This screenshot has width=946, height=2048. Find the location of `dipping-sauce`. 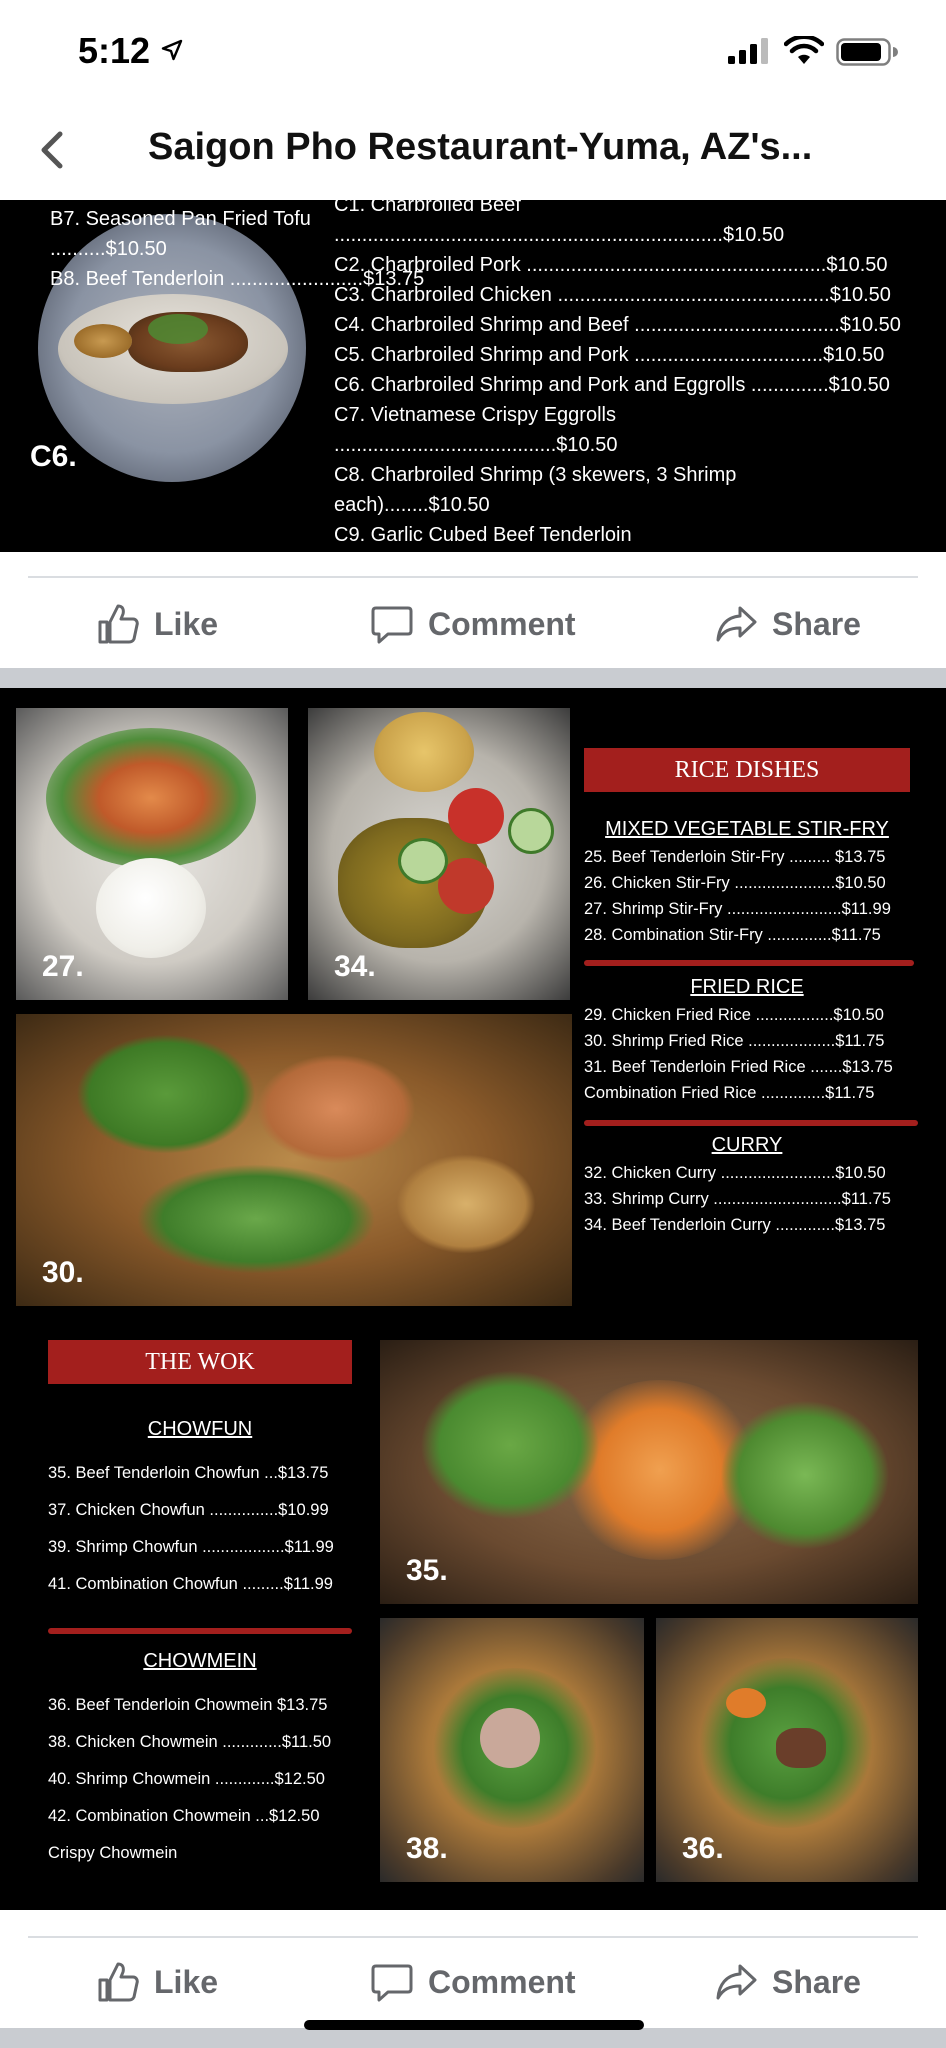

dipping-sauce is located at coordinates (103, 341).